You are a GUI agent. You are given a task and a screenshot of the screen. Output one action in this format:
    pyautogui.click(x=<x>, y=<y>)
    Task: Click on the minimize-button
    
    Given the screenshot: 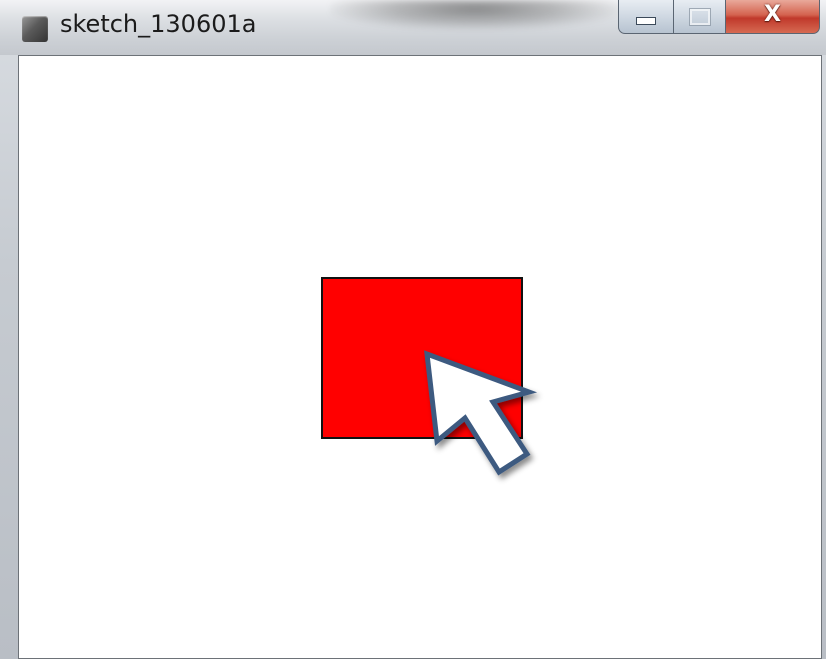 What is the action you would take?
    pyautogui.click(x=646, y=17)
    